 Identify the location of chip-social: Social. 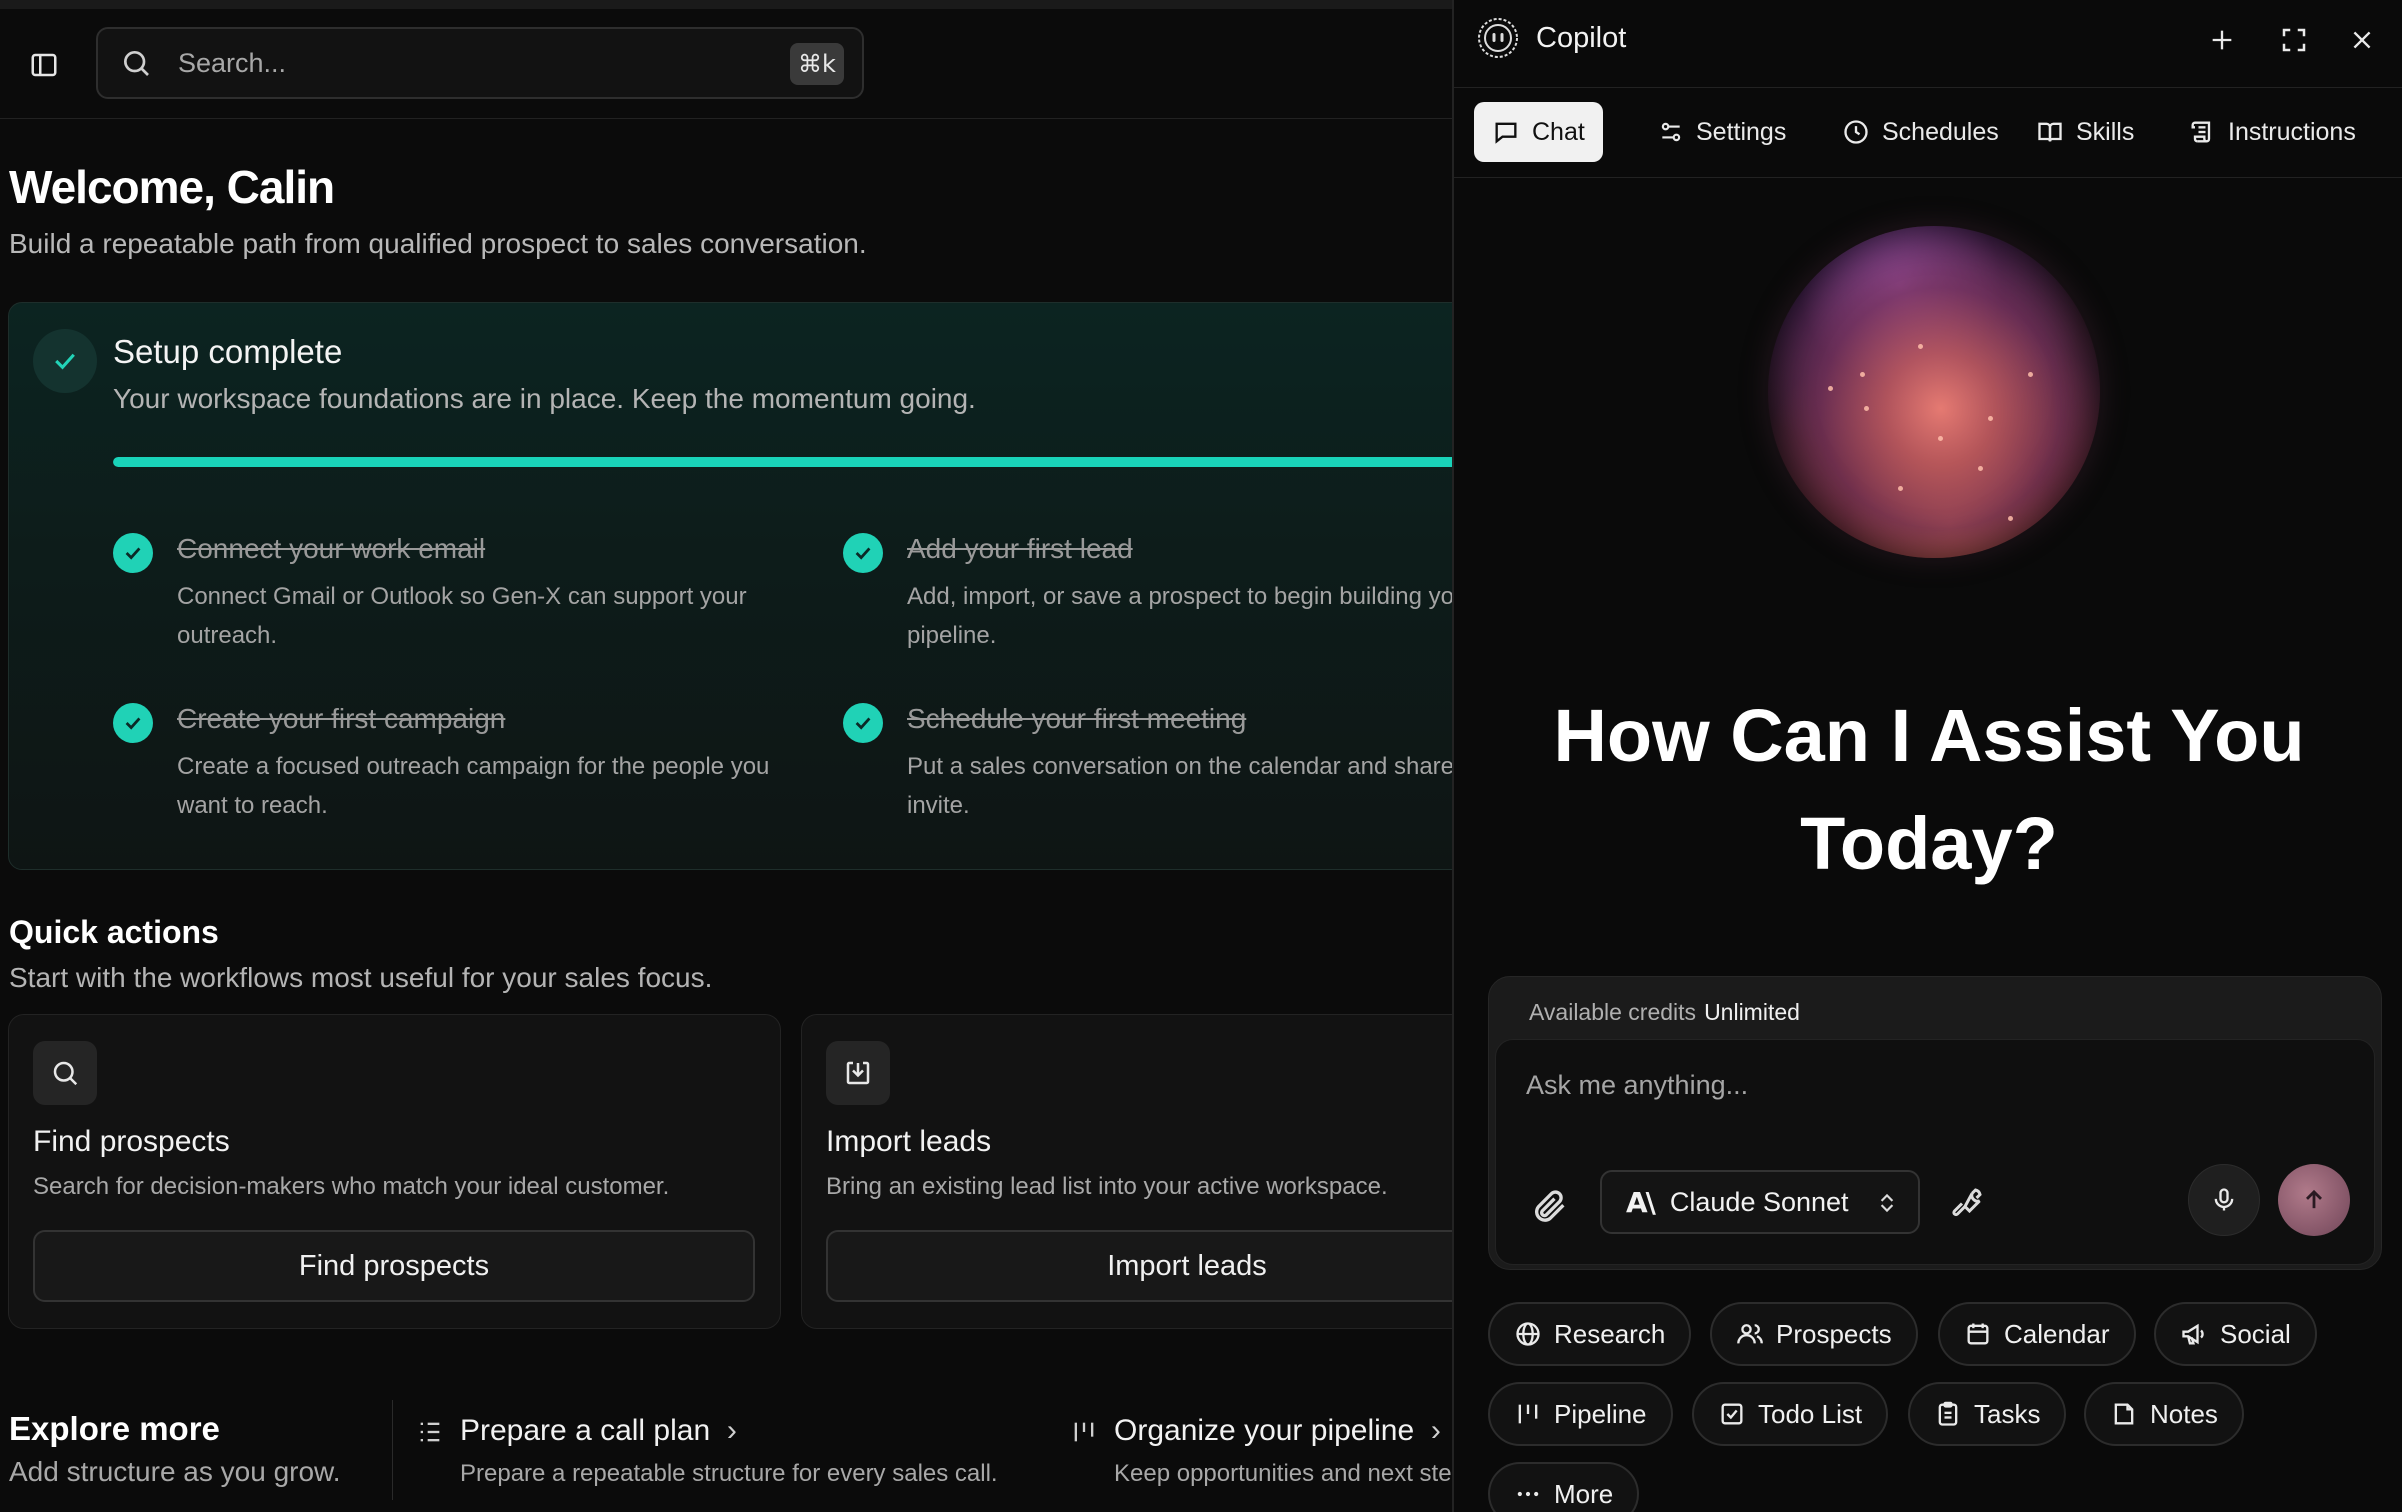
(2235, 1334).